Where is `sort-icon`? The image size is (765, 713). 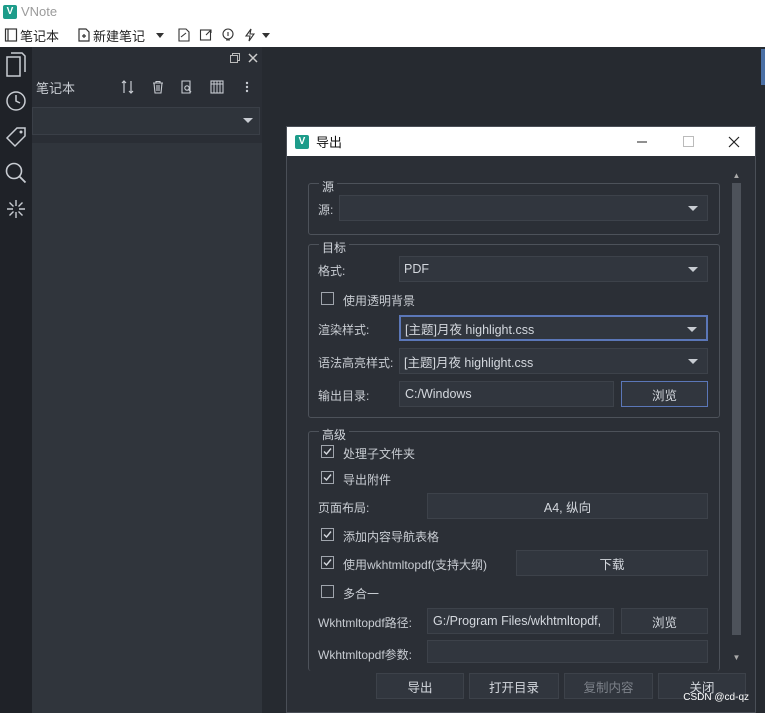
sort-icon is located at coordinates (128, 87).